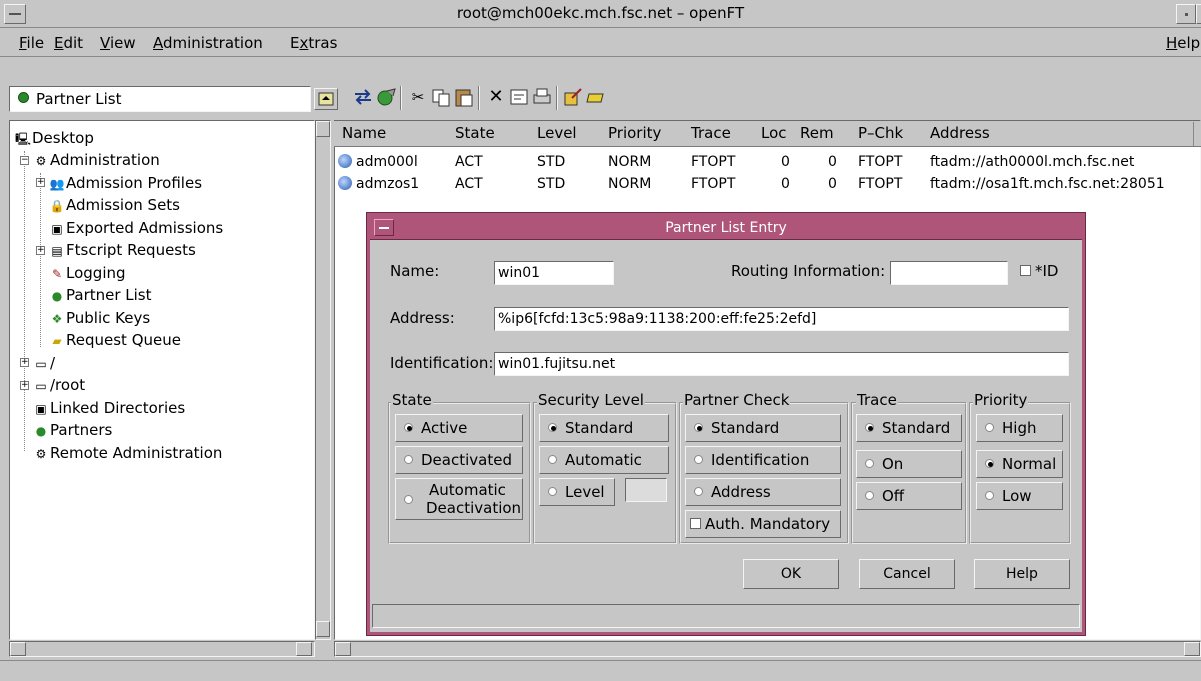 The image size is (1201, 681). I want to click on print-icon, so click(542, 97).